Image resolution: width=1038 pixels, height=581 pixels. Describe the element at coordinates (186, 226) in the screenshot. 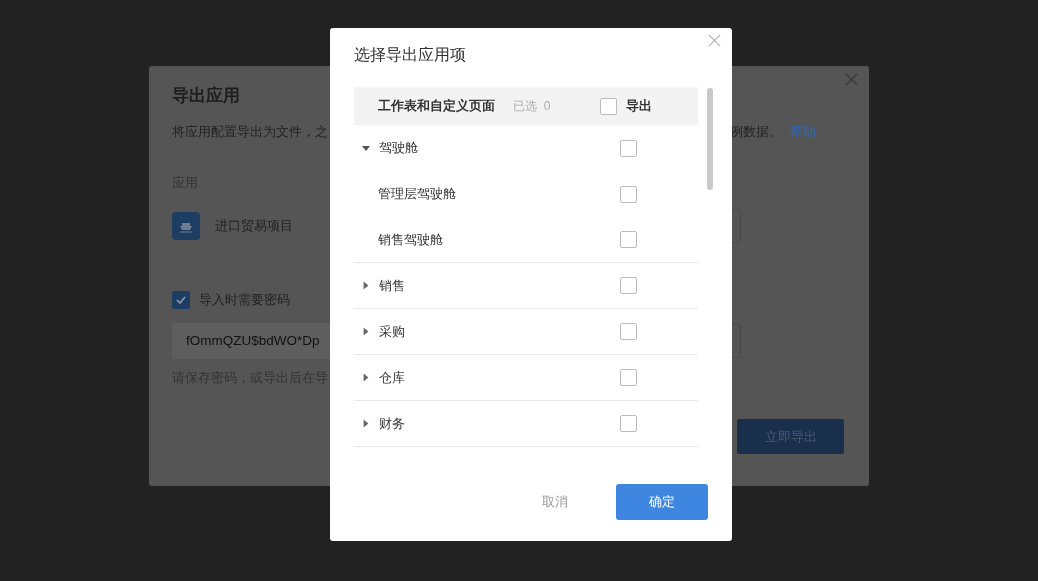

I see `ship-icon` at that location.